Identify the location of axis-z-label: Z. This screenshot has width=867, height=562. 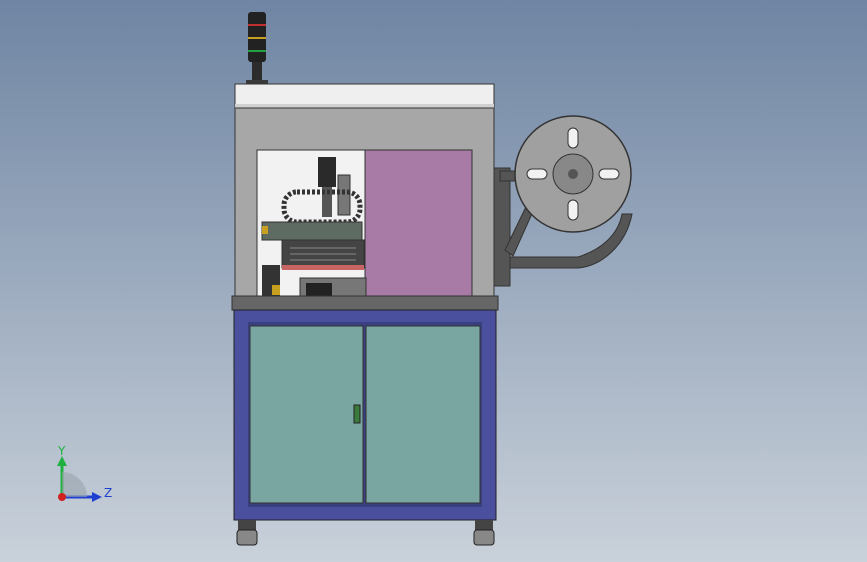
(108, 493).